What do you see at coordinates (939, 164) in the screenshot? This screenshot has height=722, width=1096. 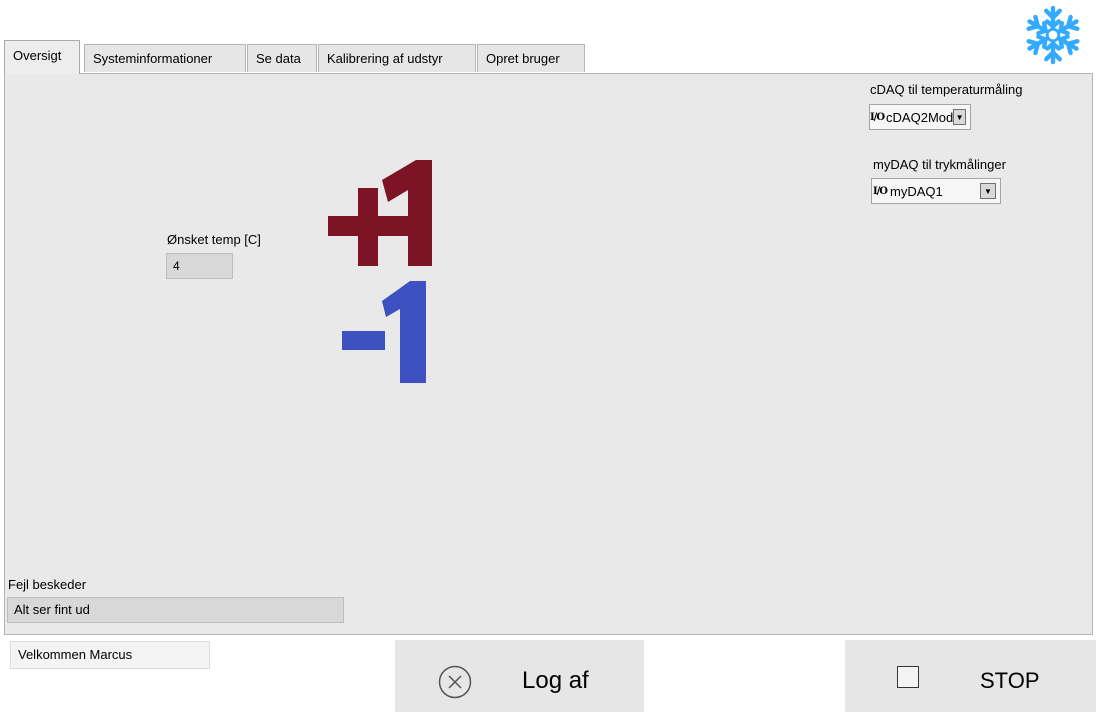 I see `mydaq-label: myDAQ til trykmålinger` at bounding box center [939, 164].